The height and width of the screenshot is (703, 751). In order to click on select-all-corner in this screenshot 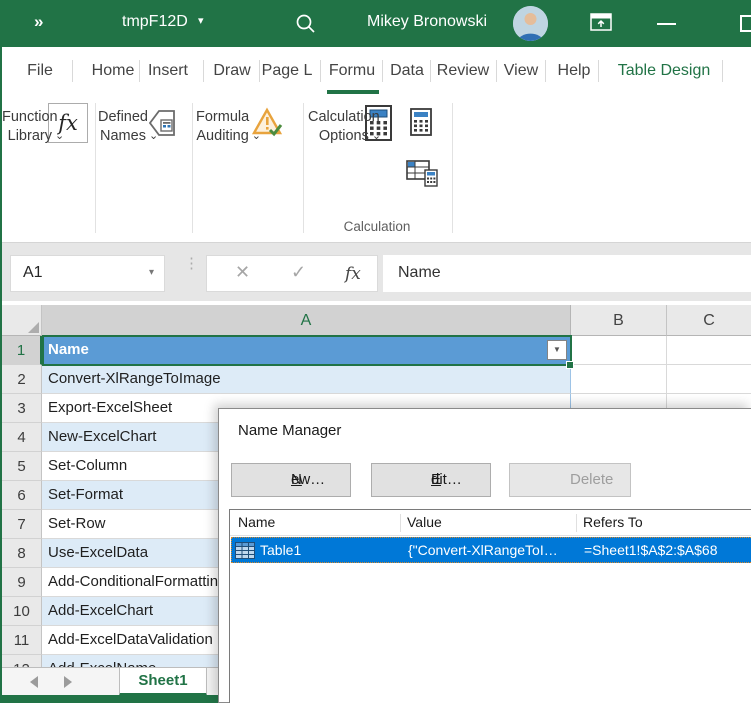, I will do `click(22, 320)`.